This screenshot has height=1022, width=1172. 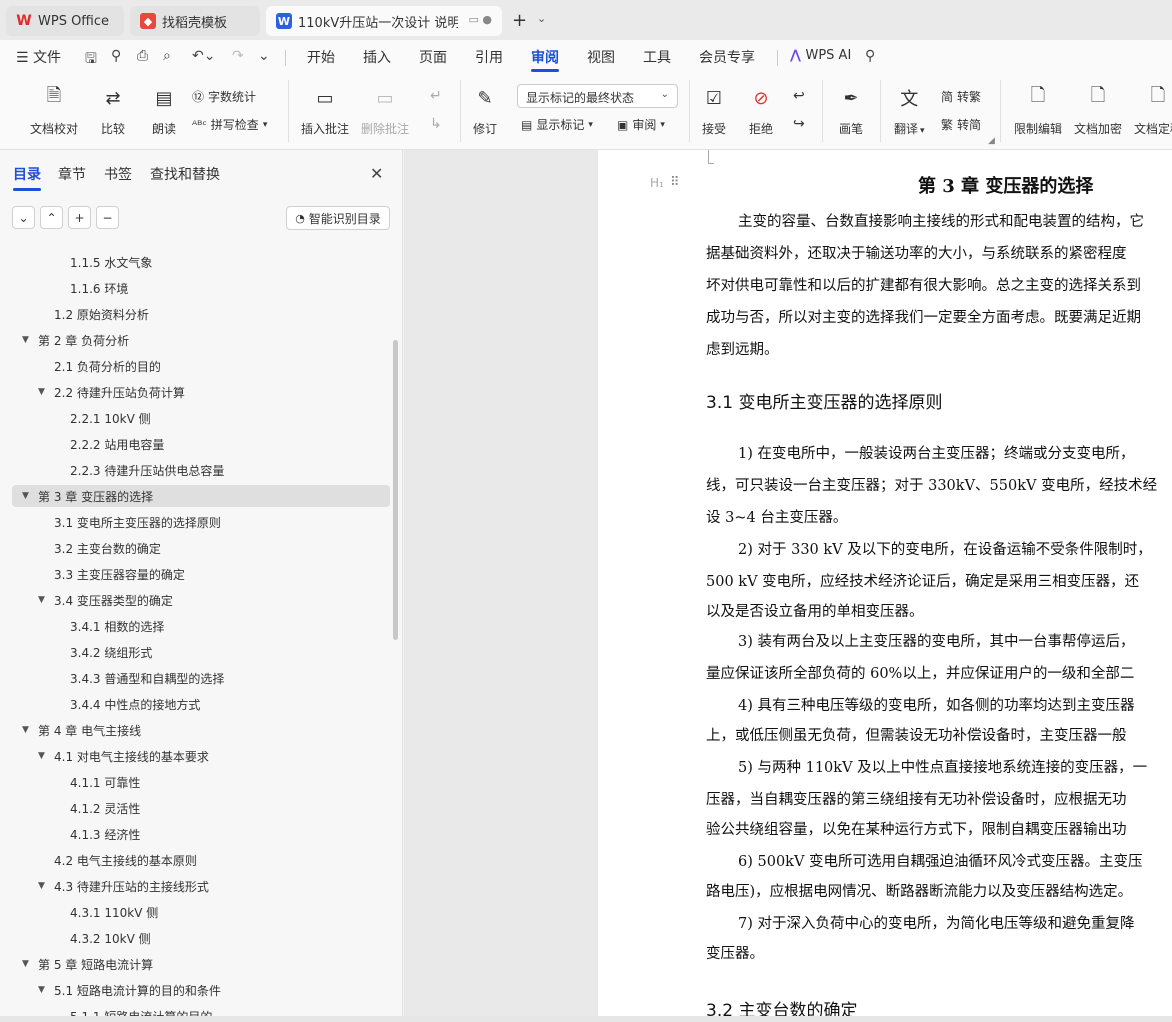 What do you see at coordinates (338, 218) in the screenshot?
I see `smart-toc-button: ◔ 智能识别目录` at bounding box center [338, 218].